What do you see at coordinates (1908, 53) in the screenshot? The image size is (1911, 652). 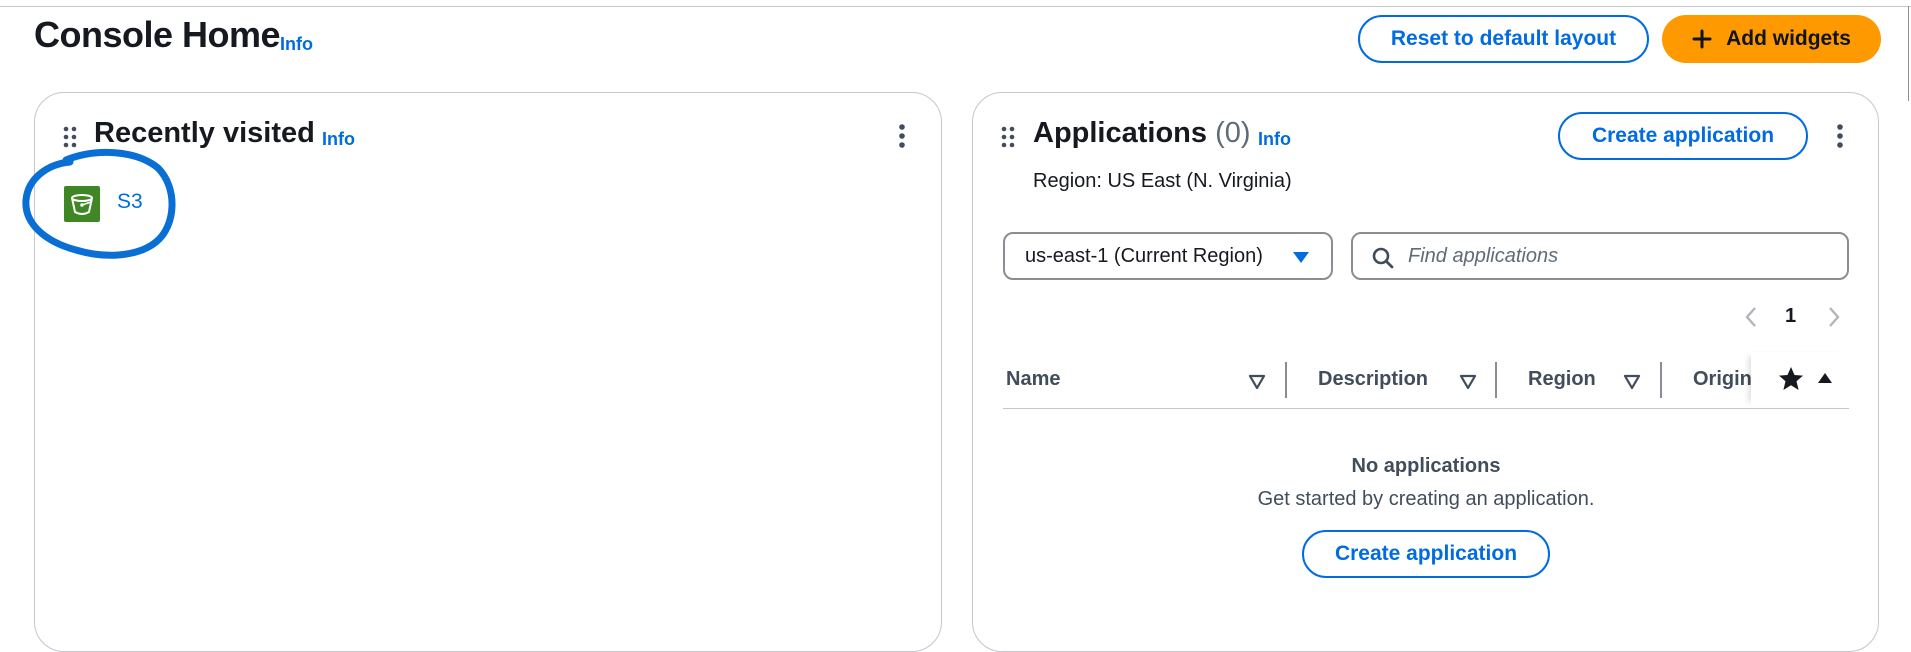 I see `scrollbar-edge` at bounding box center [1908, 53].